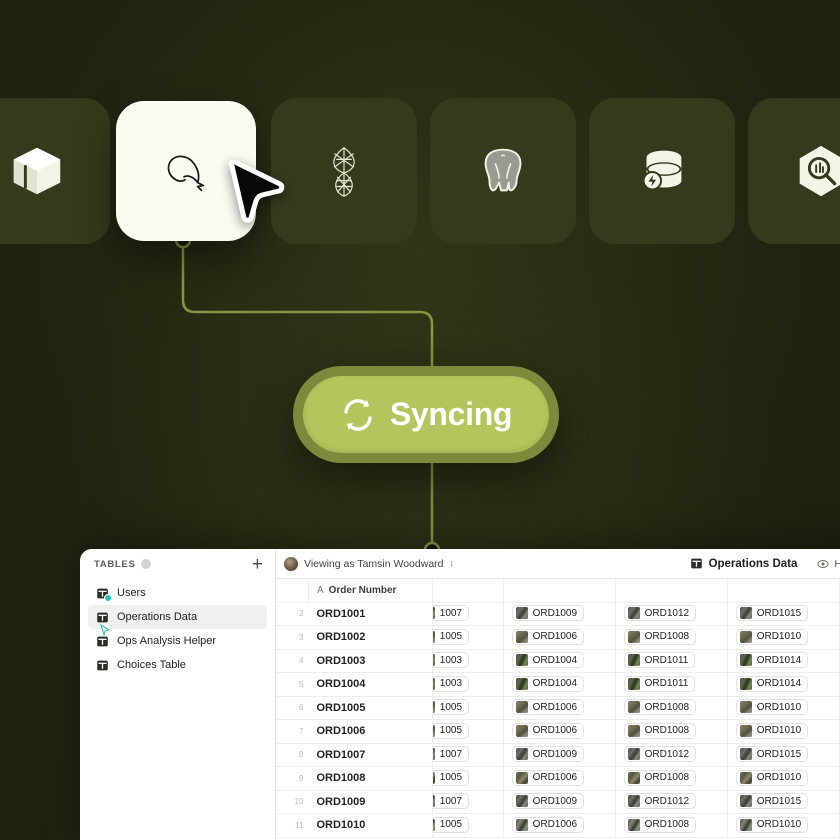 The image size is (840, 840). Describe the element at coordinates (370, 708) in the screenshot. I see `cell-order-number: ORD1005` at that location.